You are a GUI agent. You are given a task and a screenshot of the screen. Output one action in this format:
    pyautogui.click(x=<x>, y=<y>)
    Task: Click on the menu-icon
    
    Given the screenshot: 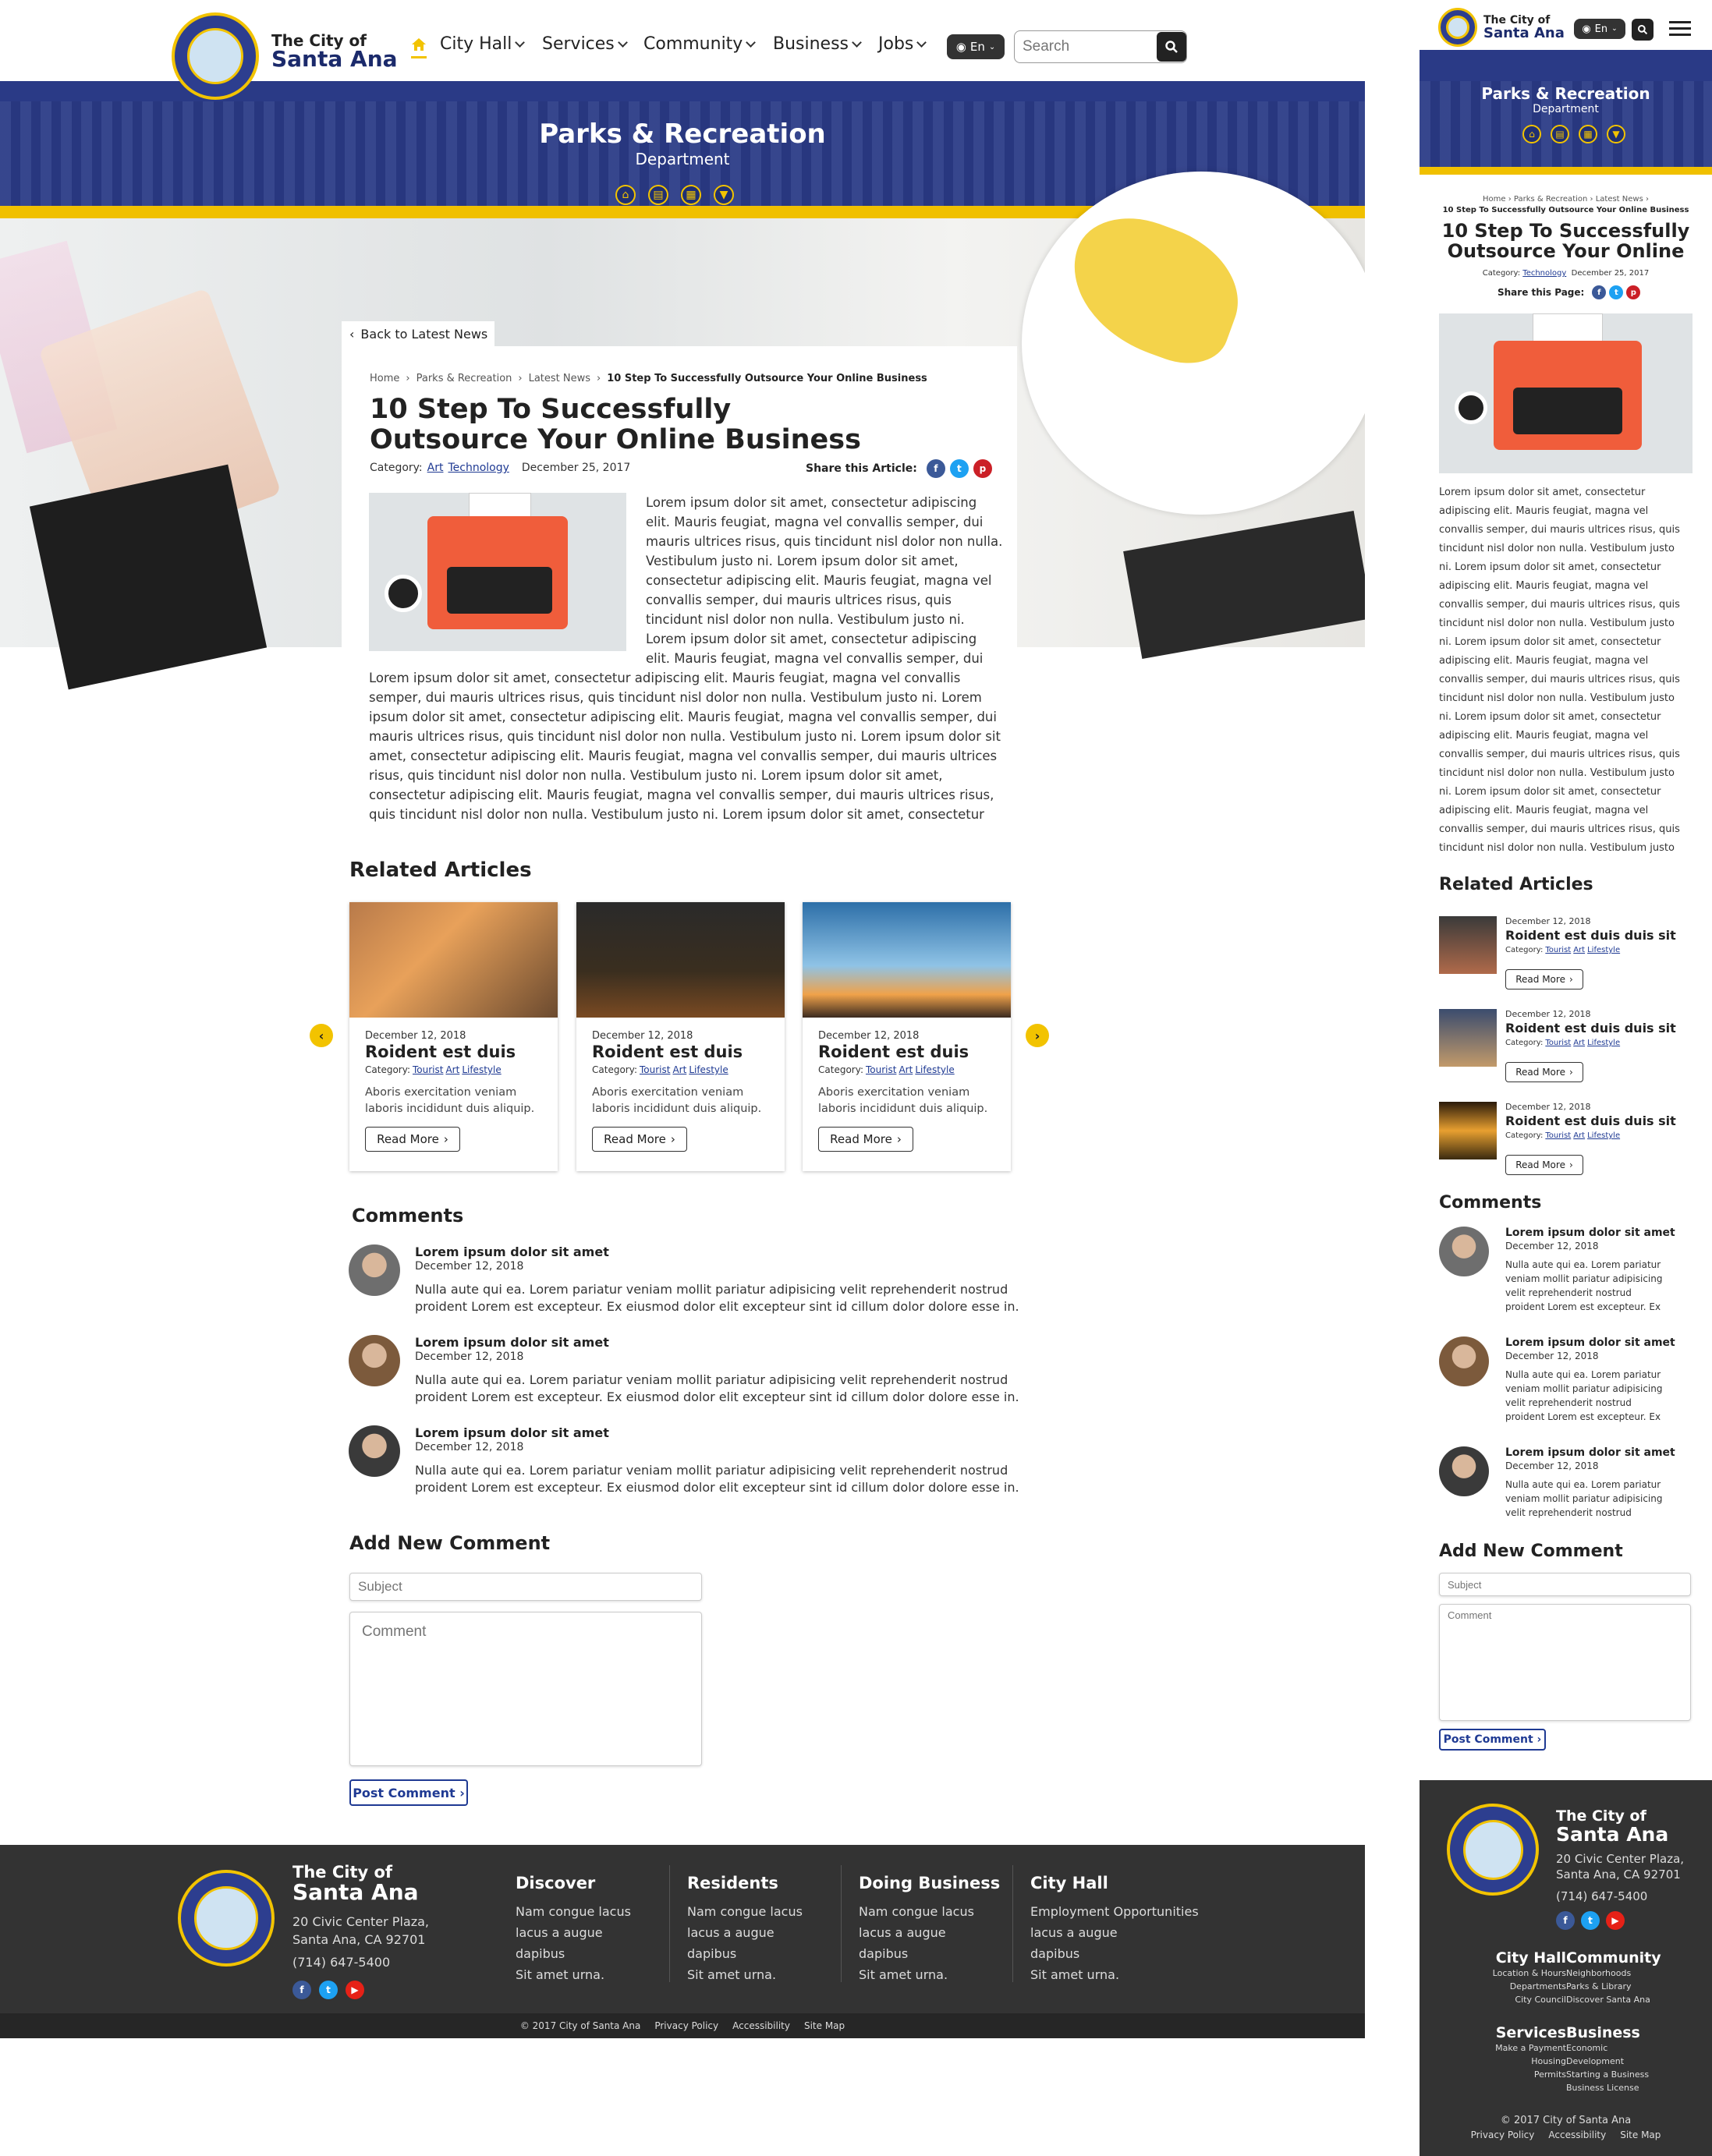 What is the action you would take?
    pyautogui.click(x=1680, y=28)
    